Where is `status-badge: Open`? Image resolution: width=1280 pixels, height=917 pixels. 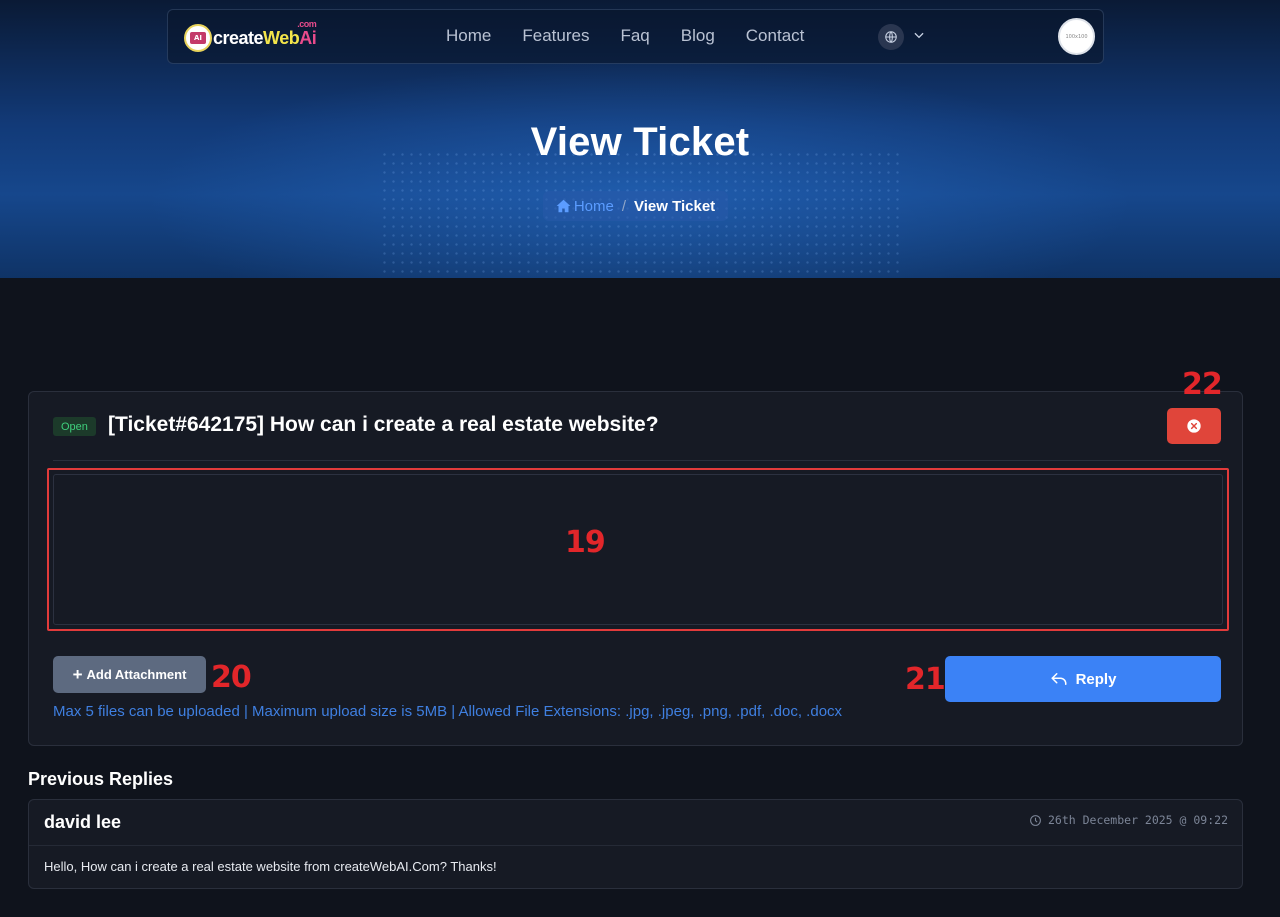
status-badge: Open is located at coordinates (74, 426).